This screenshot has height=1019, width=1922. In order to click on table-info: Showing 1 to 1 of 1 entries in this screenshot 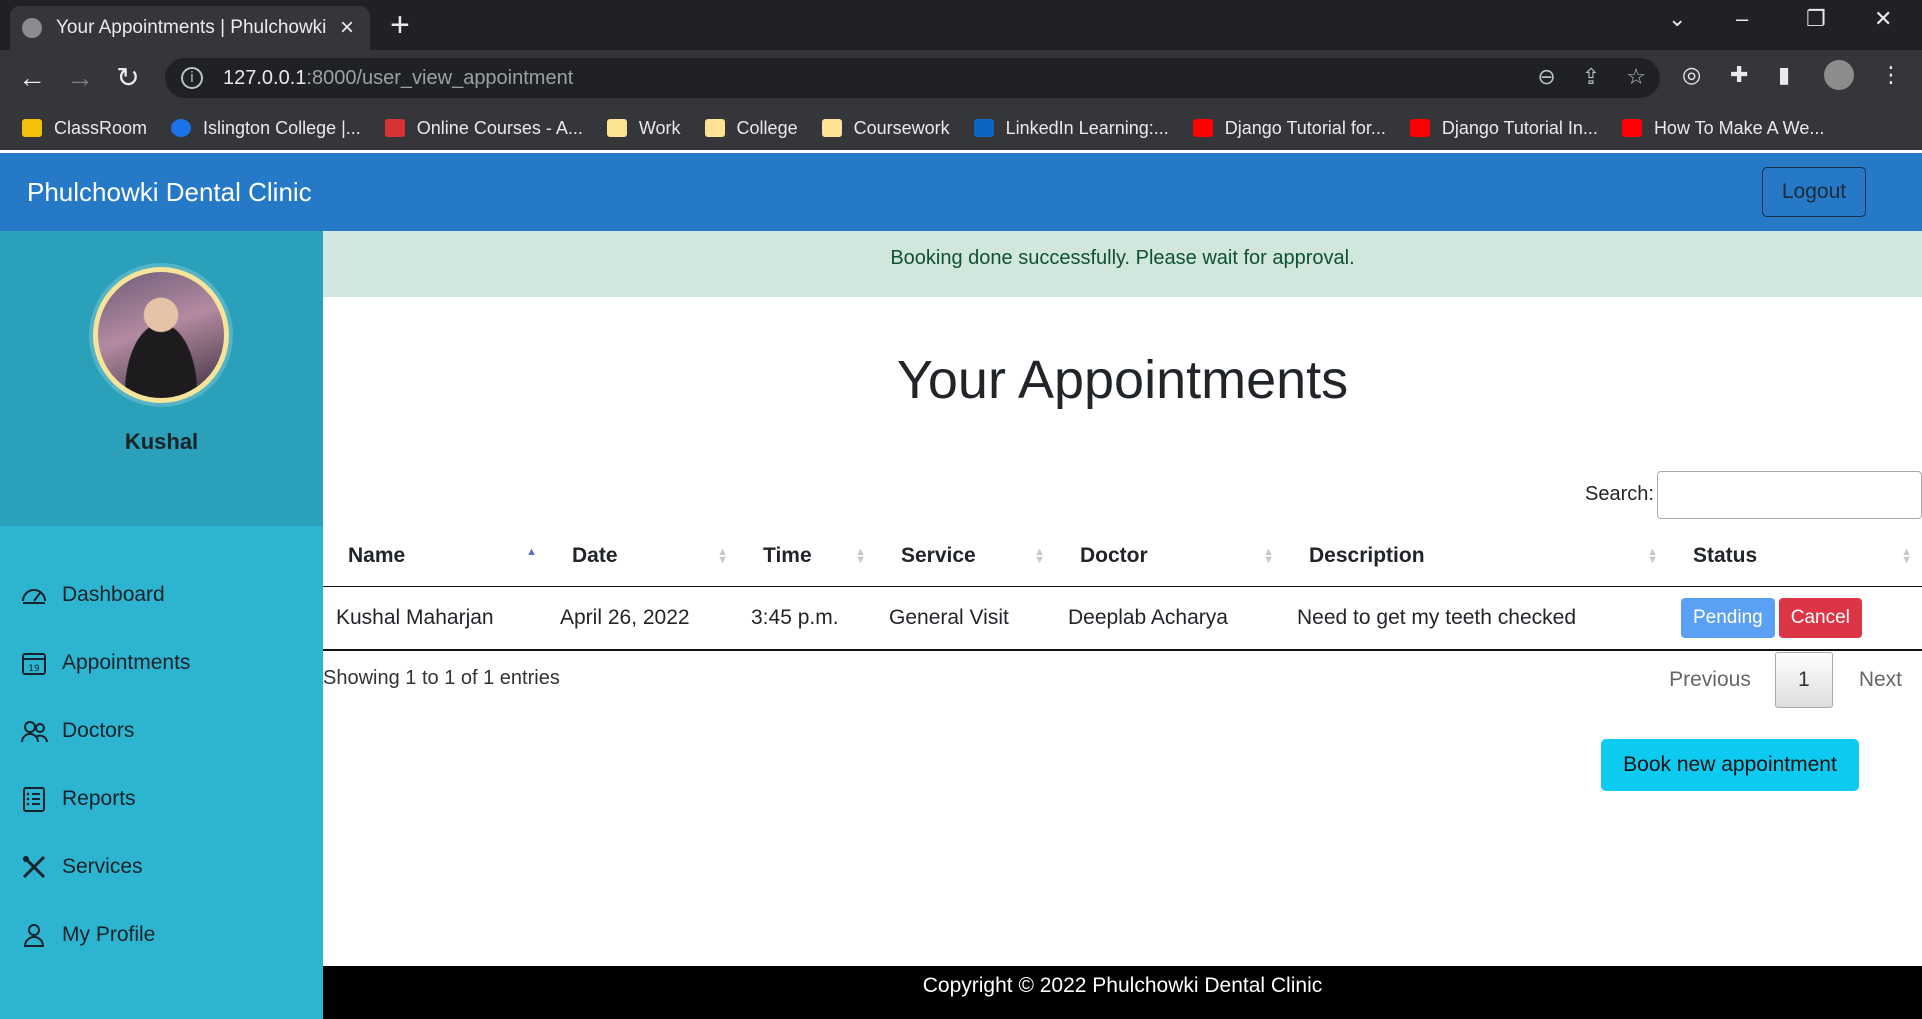, I will do `click(441, 678)`.